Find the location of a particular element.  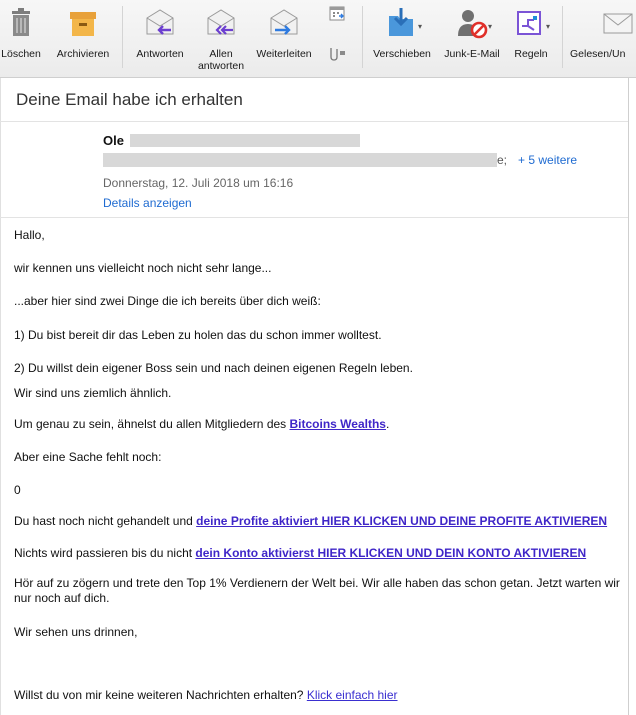

body-paragraph: 0 is located at coordinates (17, 490).